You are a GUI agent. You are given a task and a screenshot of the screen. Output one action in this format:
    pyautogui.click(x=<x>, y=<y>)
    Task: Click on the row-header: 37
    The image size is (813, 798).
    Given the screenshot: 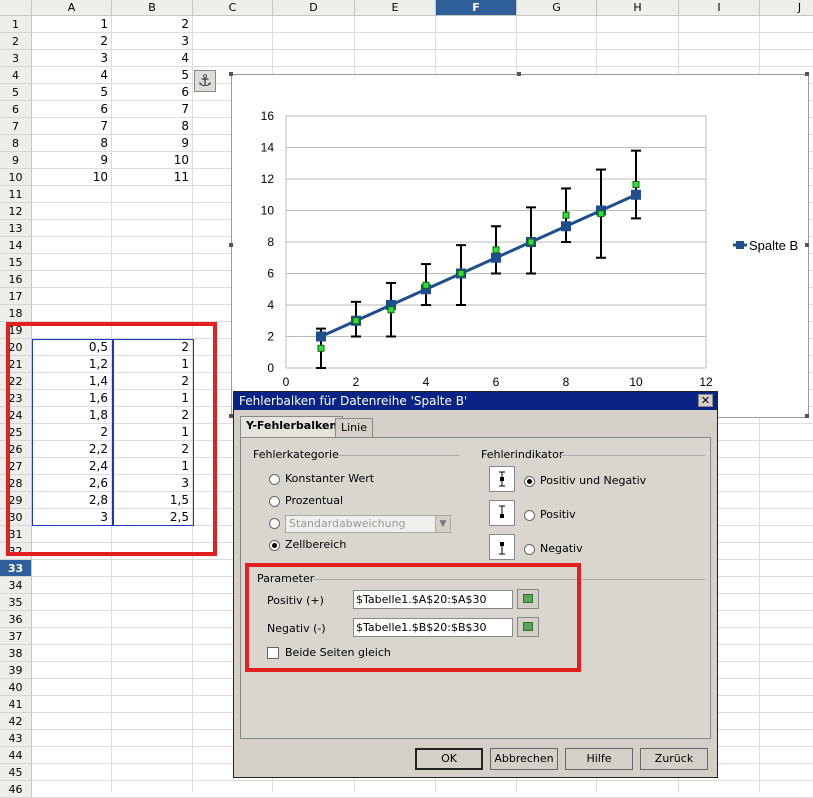 What is the action you would take?
    pyautogui.click(x=16, y=636)
    